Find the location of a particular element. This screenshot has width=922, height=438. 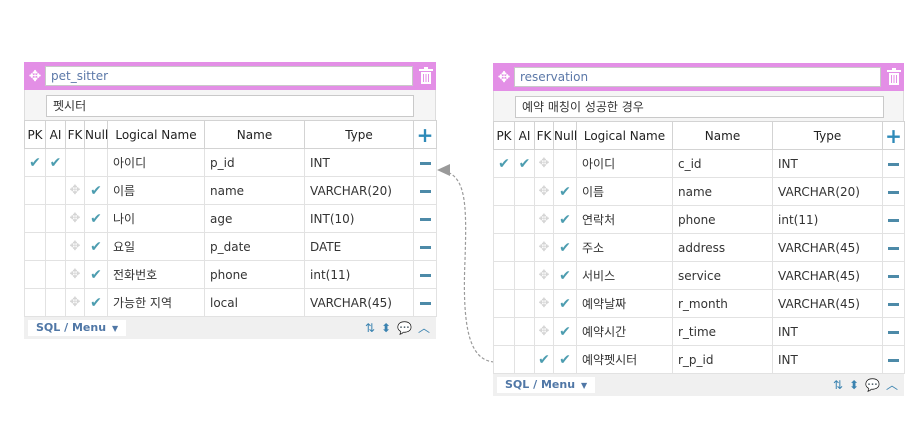

table-row: ✥ ✔ 서비스 service VARCHAR(45) is located at coordinates (699, 275).